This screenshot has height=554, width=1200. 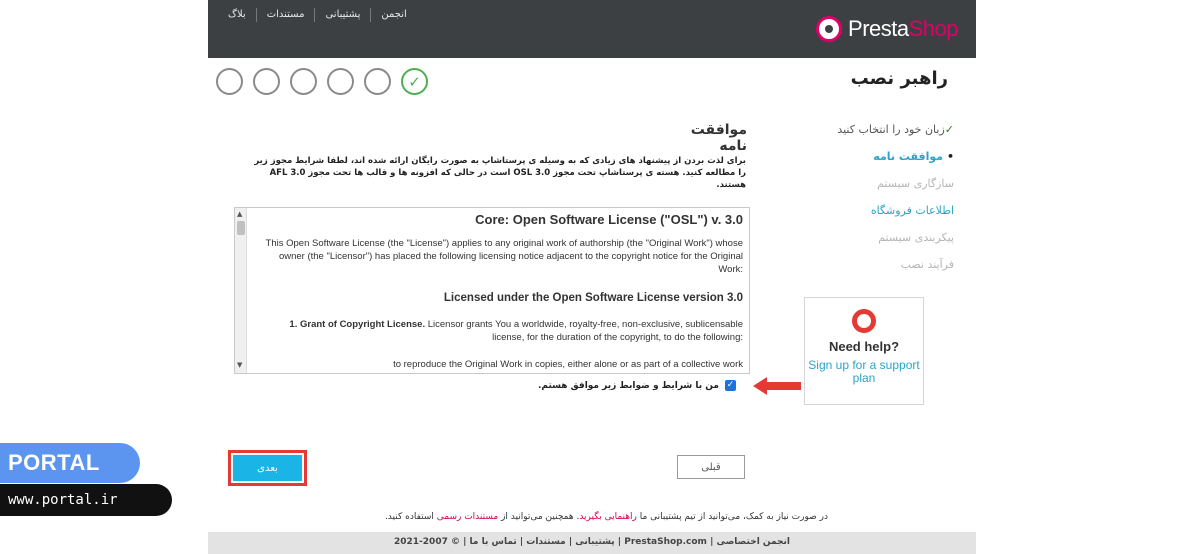 What do you see at coordinates (241, 228) in the screenshot?
I see `scroll-thumb` at bounding box center [241, 228].